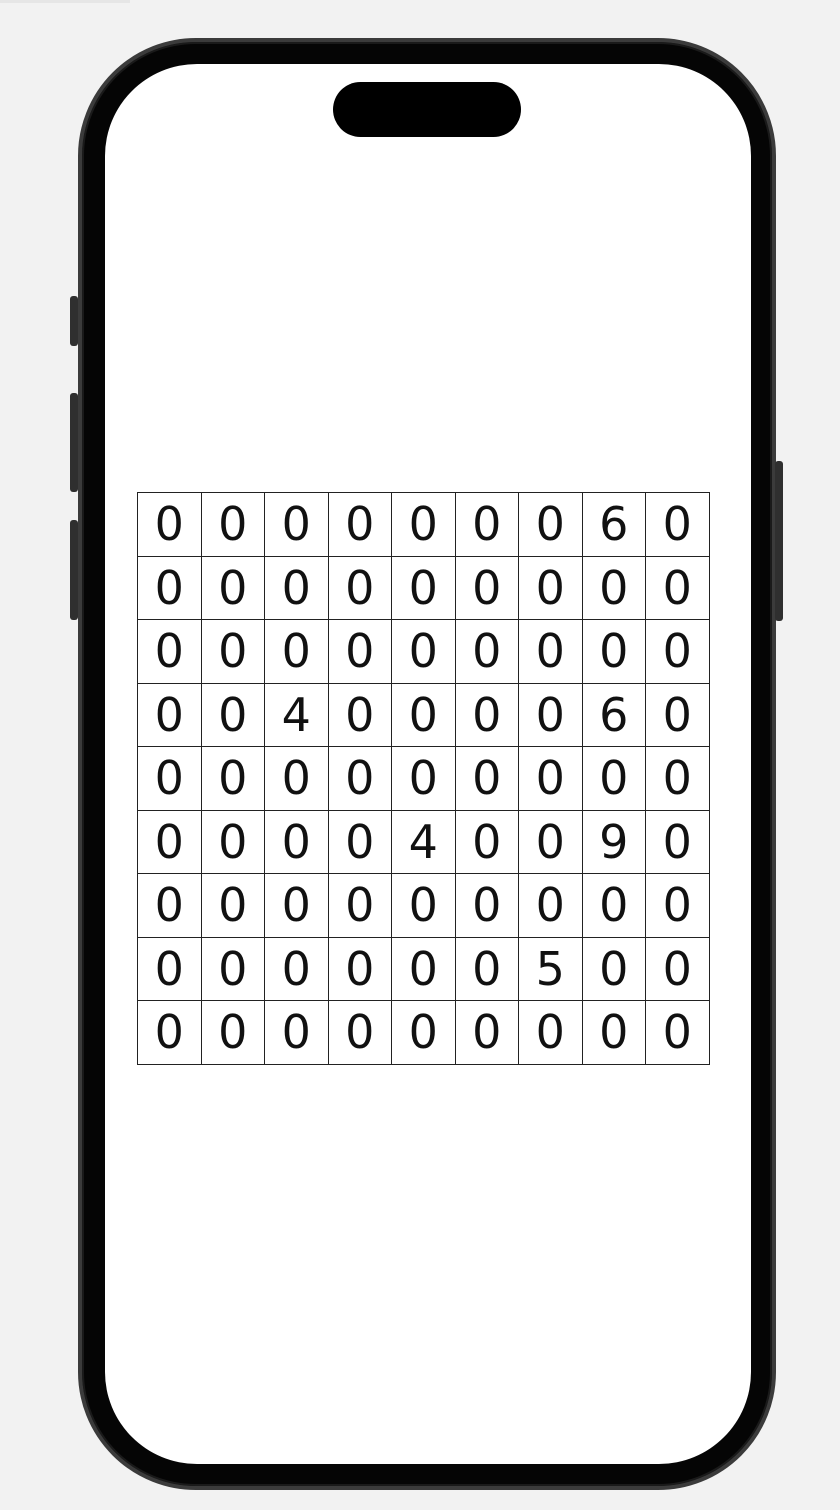 Image resolution: width=840 pixels, height=1510 pixels. Describe the element at coordinates (65, 1) in the screenshot. I see `window-top-edge` at that location.